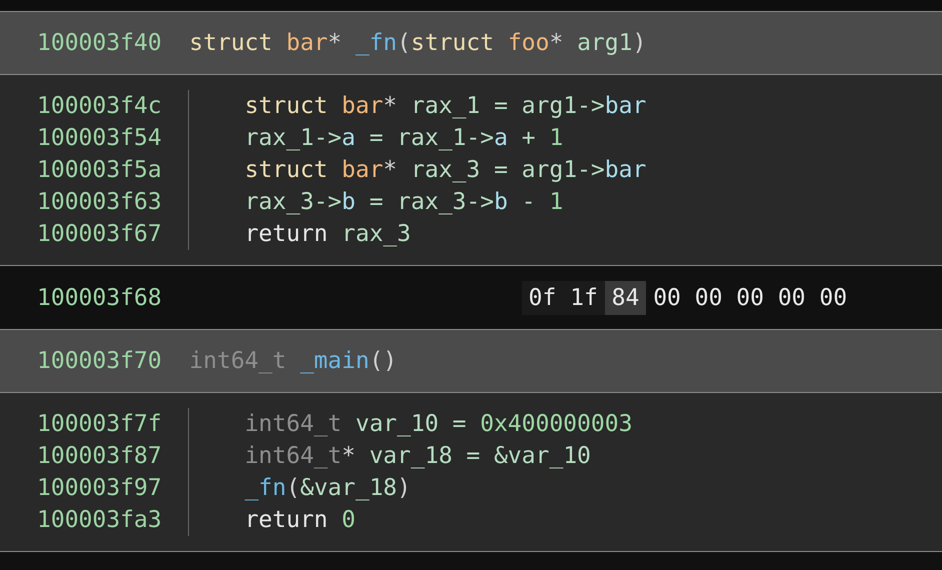 The width and height of the screenshot is (942, 570). I want to click on address-label: 100003f97, so click(99, 488).